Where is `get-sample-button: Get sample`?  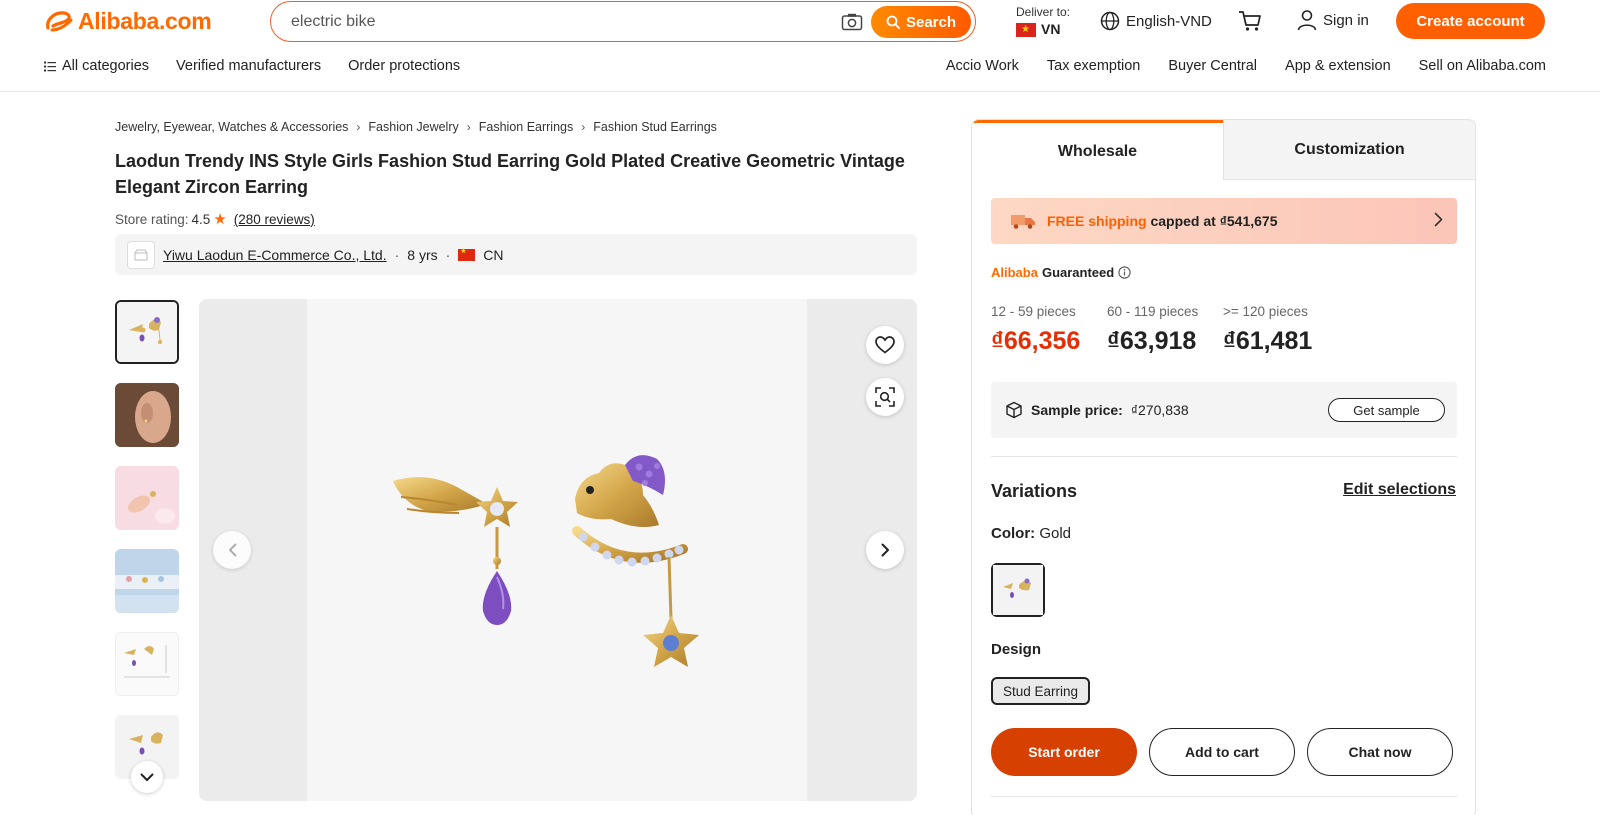 get-sample-button: Get sample is located at coordinates (1386, 410).